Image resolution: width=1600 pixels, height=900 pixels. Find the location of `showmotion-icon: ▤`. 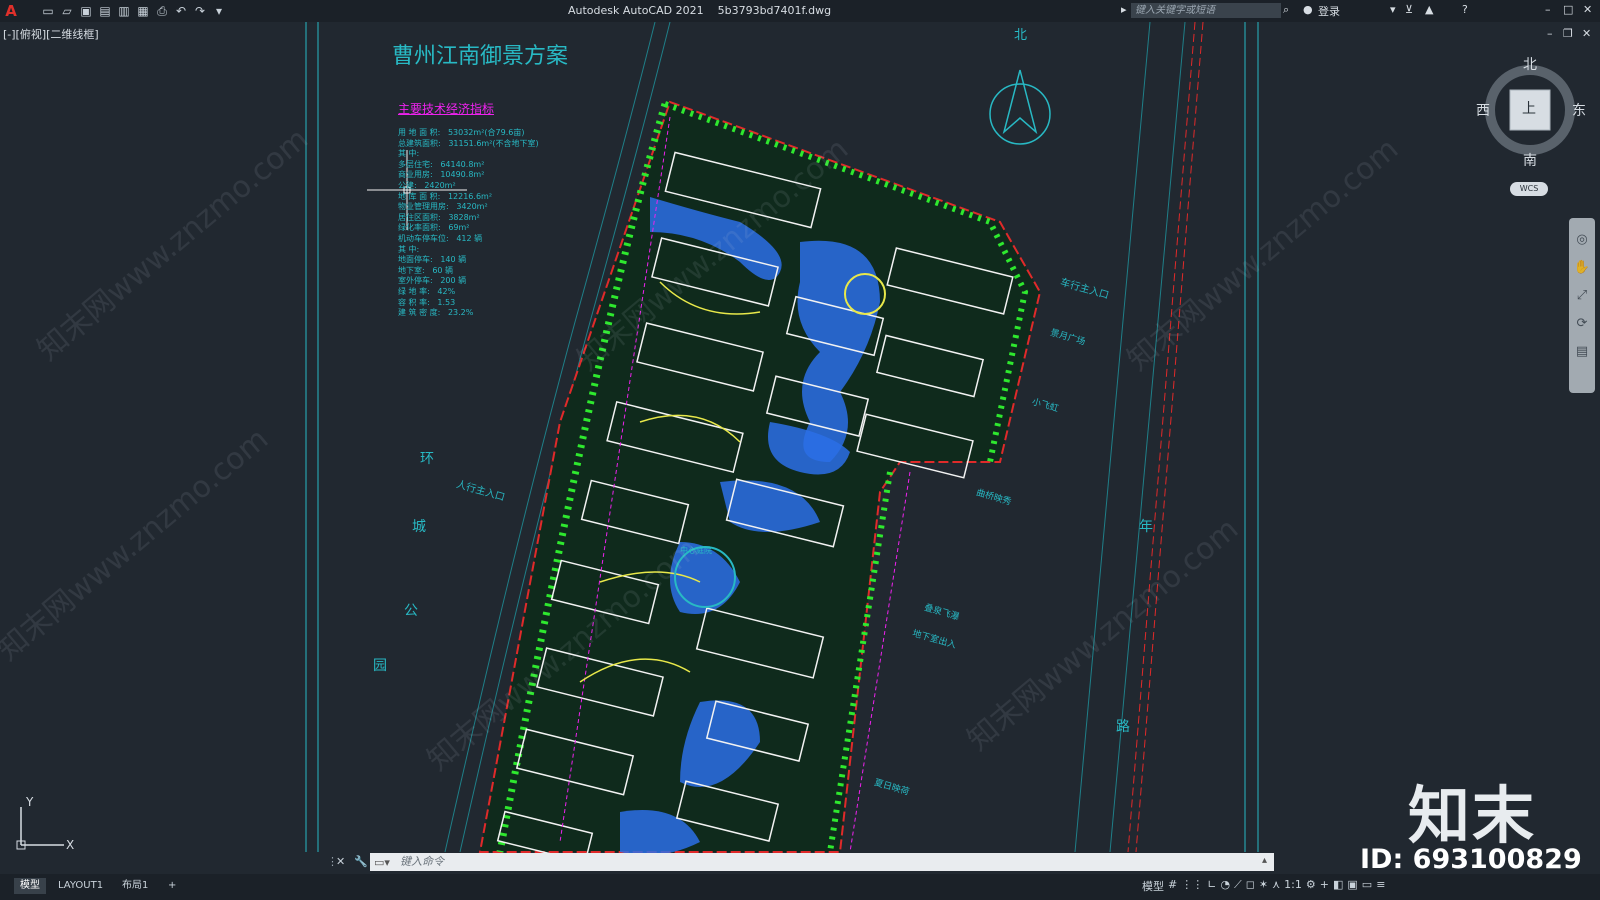

showmotion-icon: ▤ is located at coordinates (1582, 352).